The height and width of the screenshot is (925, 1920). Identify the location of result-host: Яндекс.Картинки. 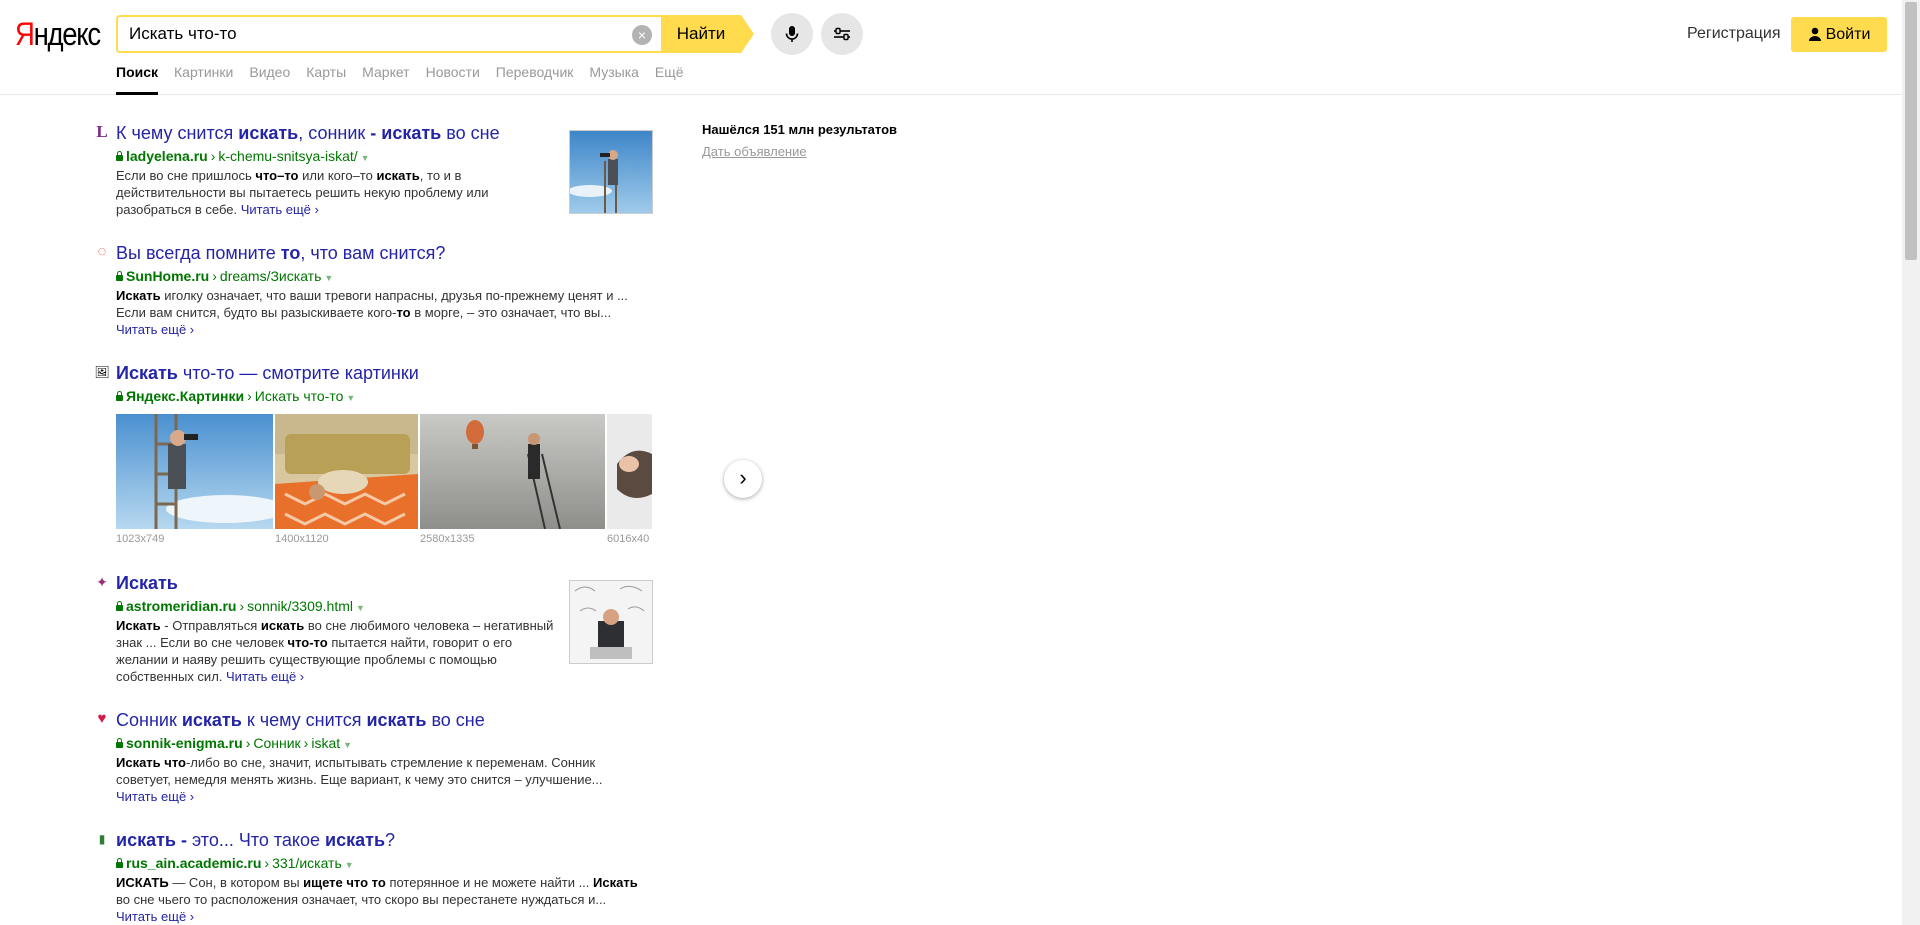
(185, 396).